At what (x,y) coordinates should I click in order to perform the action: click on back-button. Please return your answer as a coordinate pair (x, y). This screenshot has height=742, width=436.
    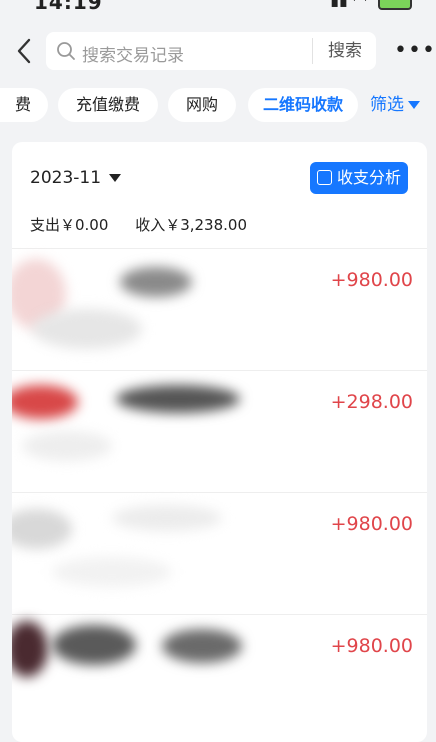
    Looking at the image, I should click on (25, 51).